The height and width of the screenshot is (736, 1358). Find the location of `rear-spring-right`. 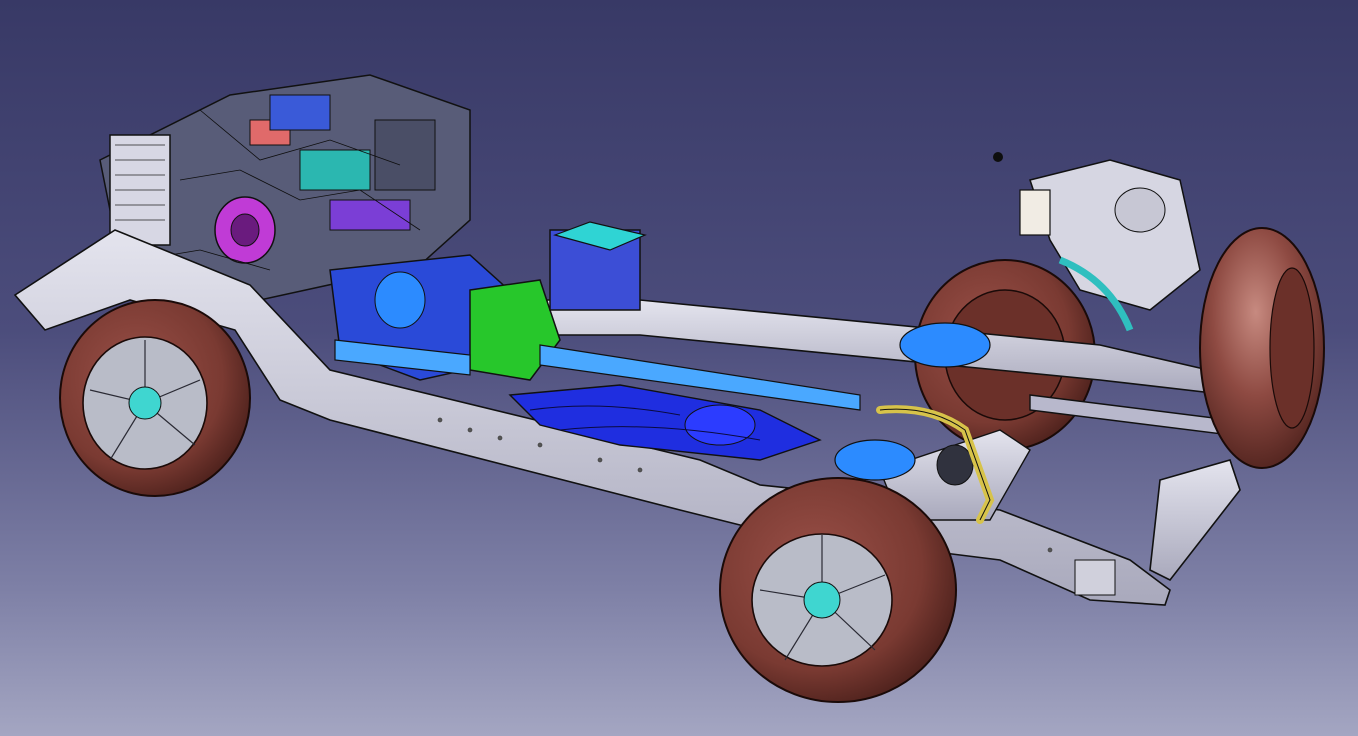

rear-spring-right is located at coordinates (875, 460).